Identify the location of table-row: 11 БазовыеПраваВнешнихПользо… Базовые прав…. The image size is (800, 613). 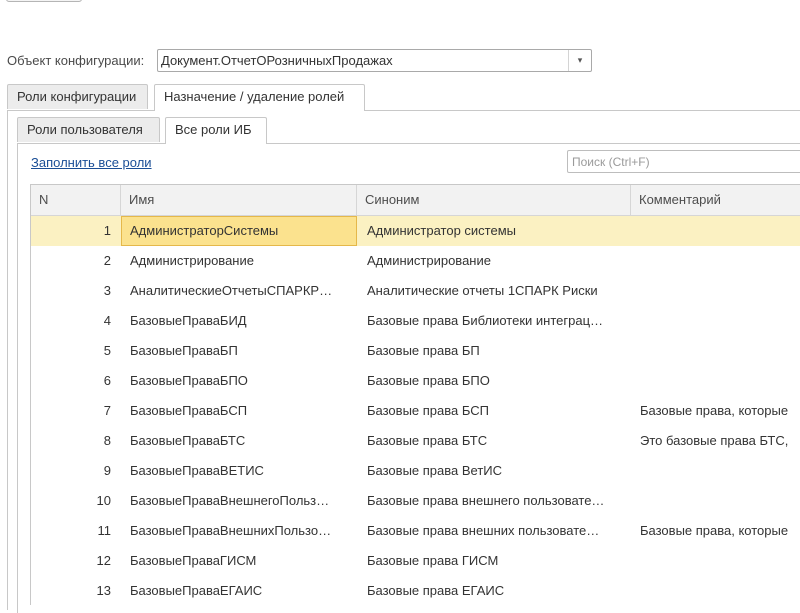
(415, 531).